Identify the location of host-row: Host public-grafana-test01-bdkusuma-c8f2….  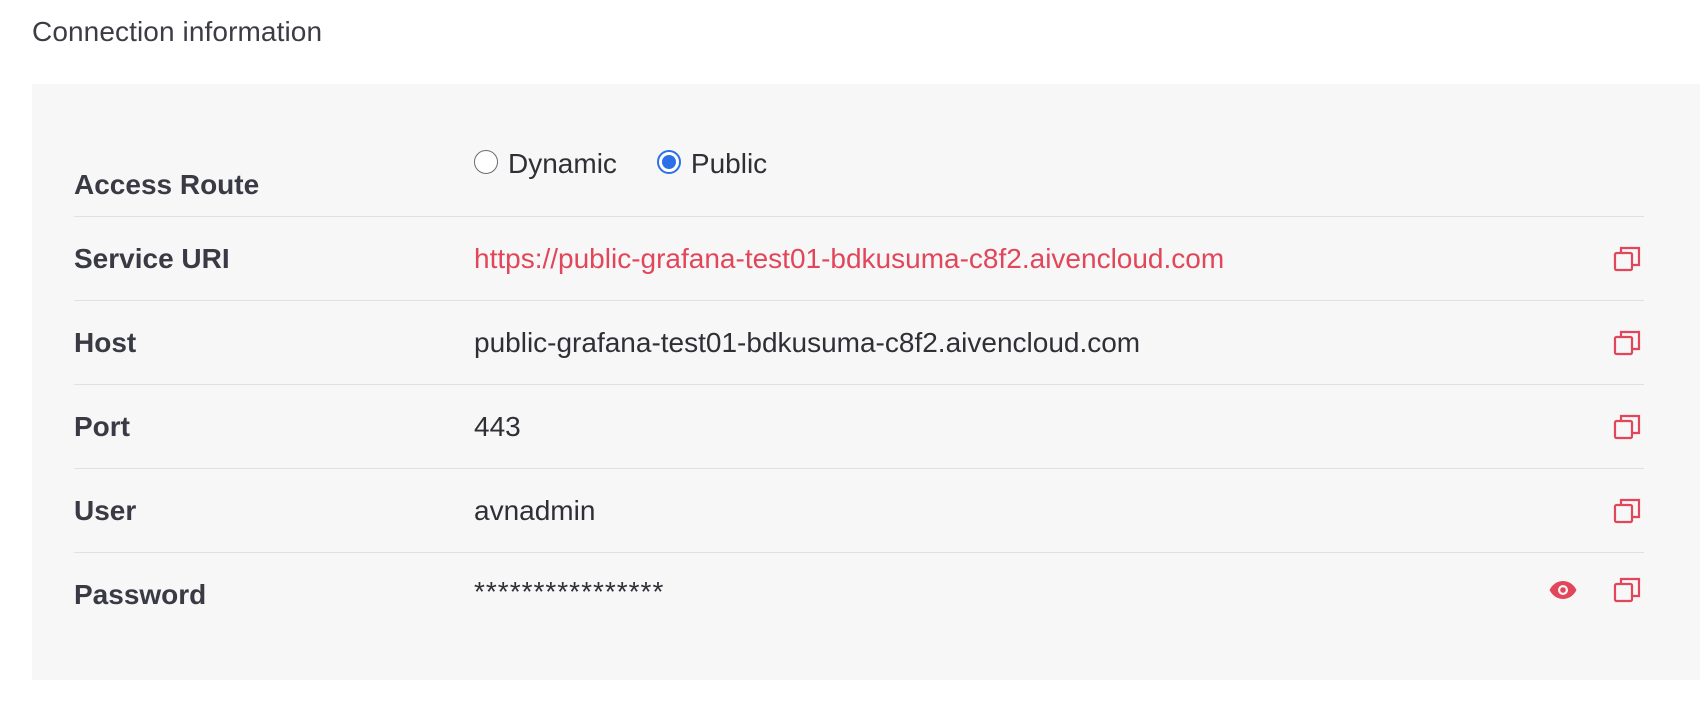
(859, 343).